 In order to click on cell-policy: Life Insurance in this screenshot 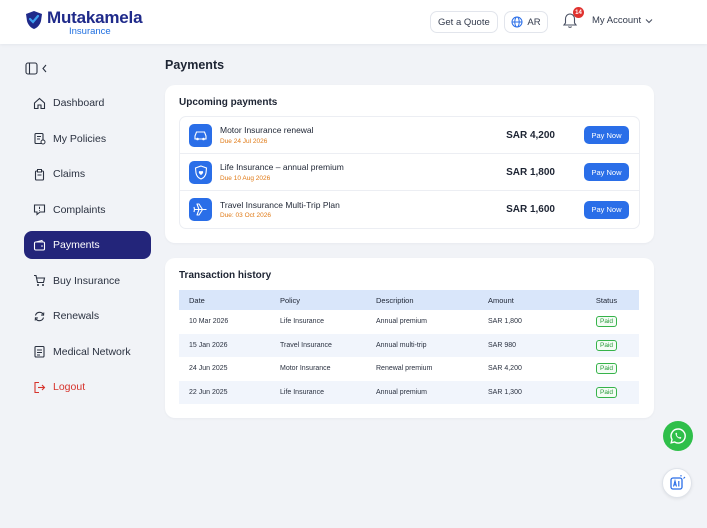, I will do `click(328, 392)`.